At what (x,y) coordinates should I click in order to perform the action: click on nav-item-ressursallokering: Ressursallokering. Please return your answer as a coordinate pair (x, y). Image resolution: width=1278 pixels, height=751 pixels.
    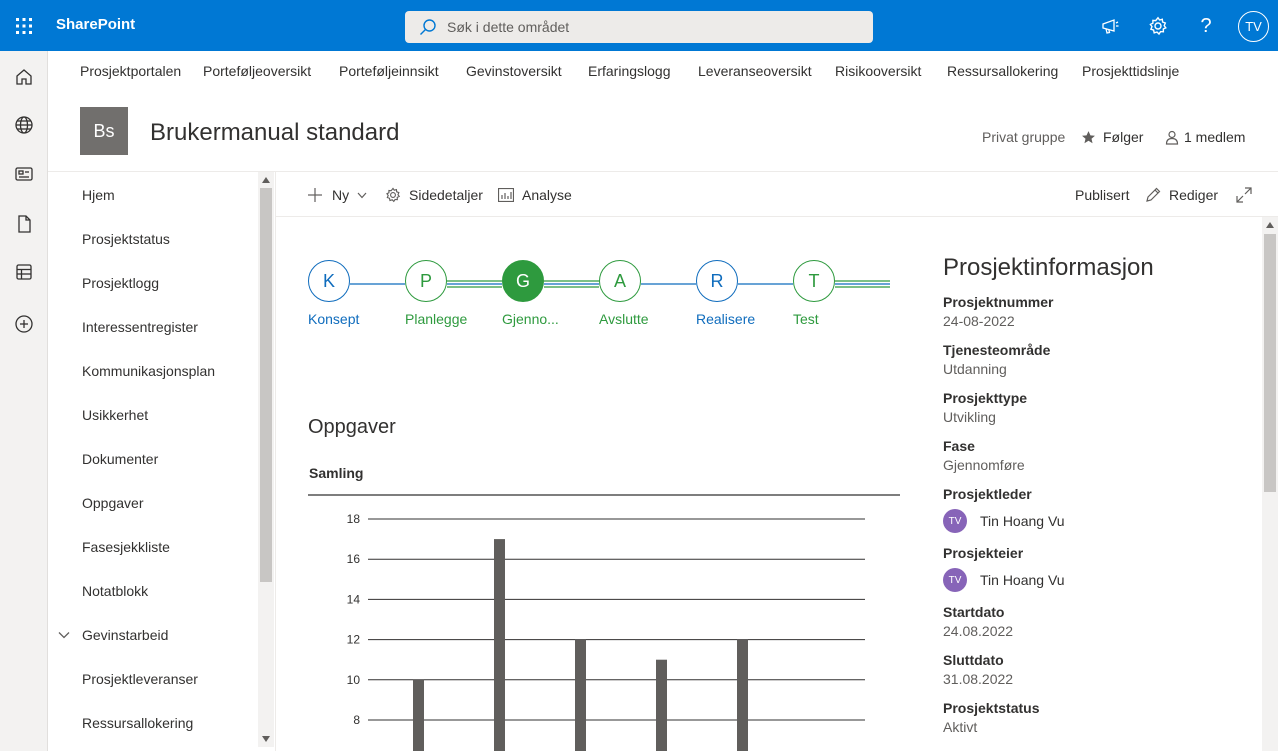
    Looking at the image, I should click on (137, 723).